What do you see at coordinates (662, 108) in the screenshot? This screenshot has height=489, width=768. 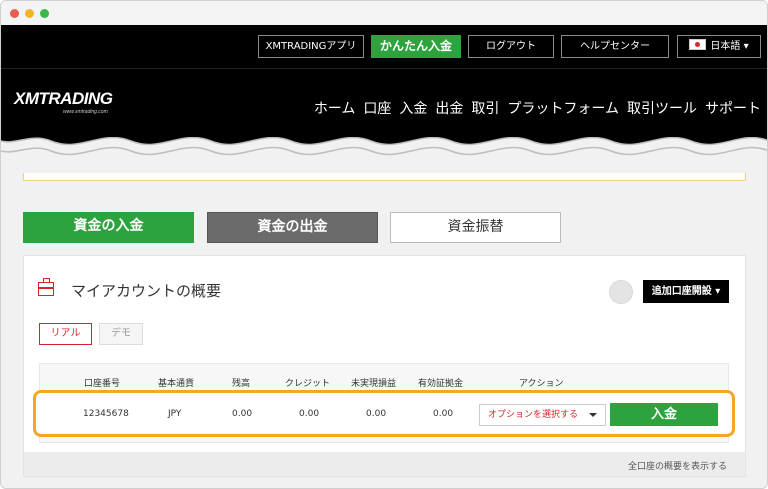 I see `nav-trading-tools: 取引ツール` at bounding box center [662, 108].